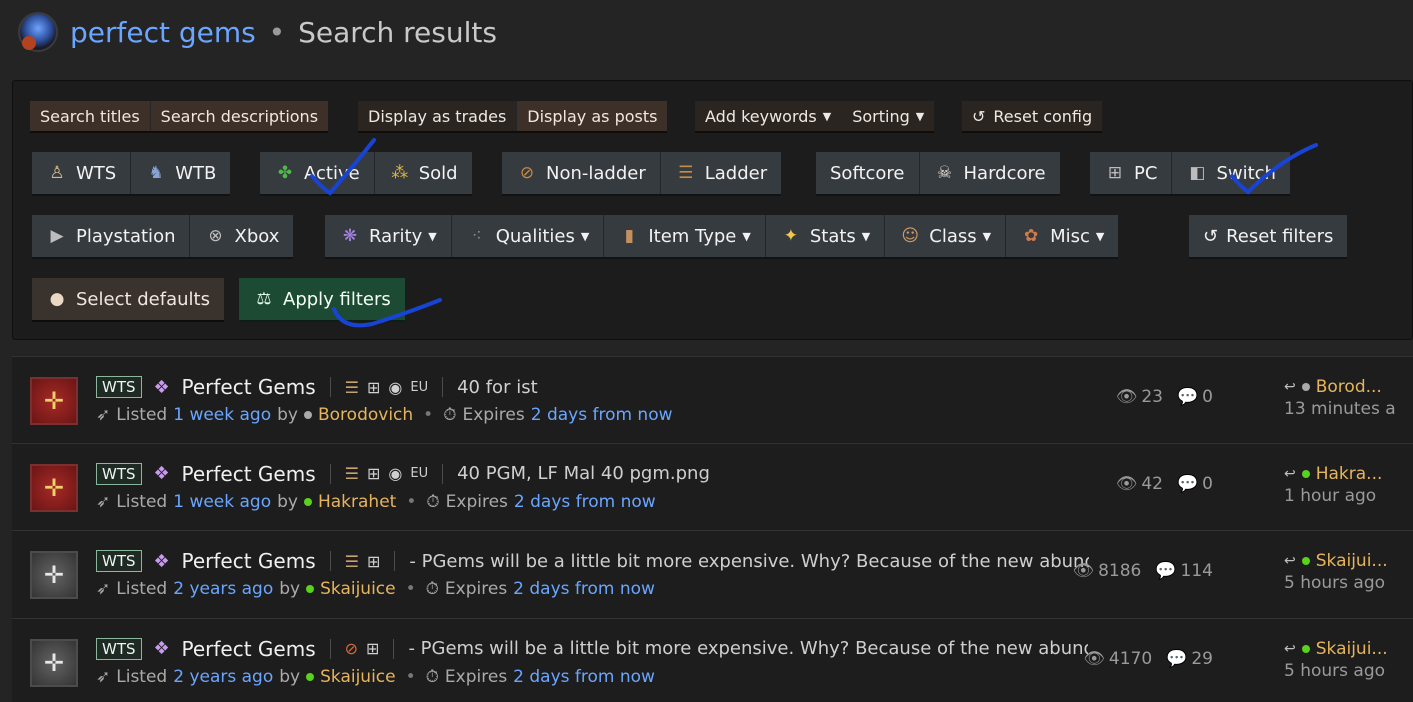 This screenshot has width=1413, height=702. What do you see at coordinates (90, 116) in the screenshot?
I see `search-titles-button: Search titles` at bounding box center [90, 116].